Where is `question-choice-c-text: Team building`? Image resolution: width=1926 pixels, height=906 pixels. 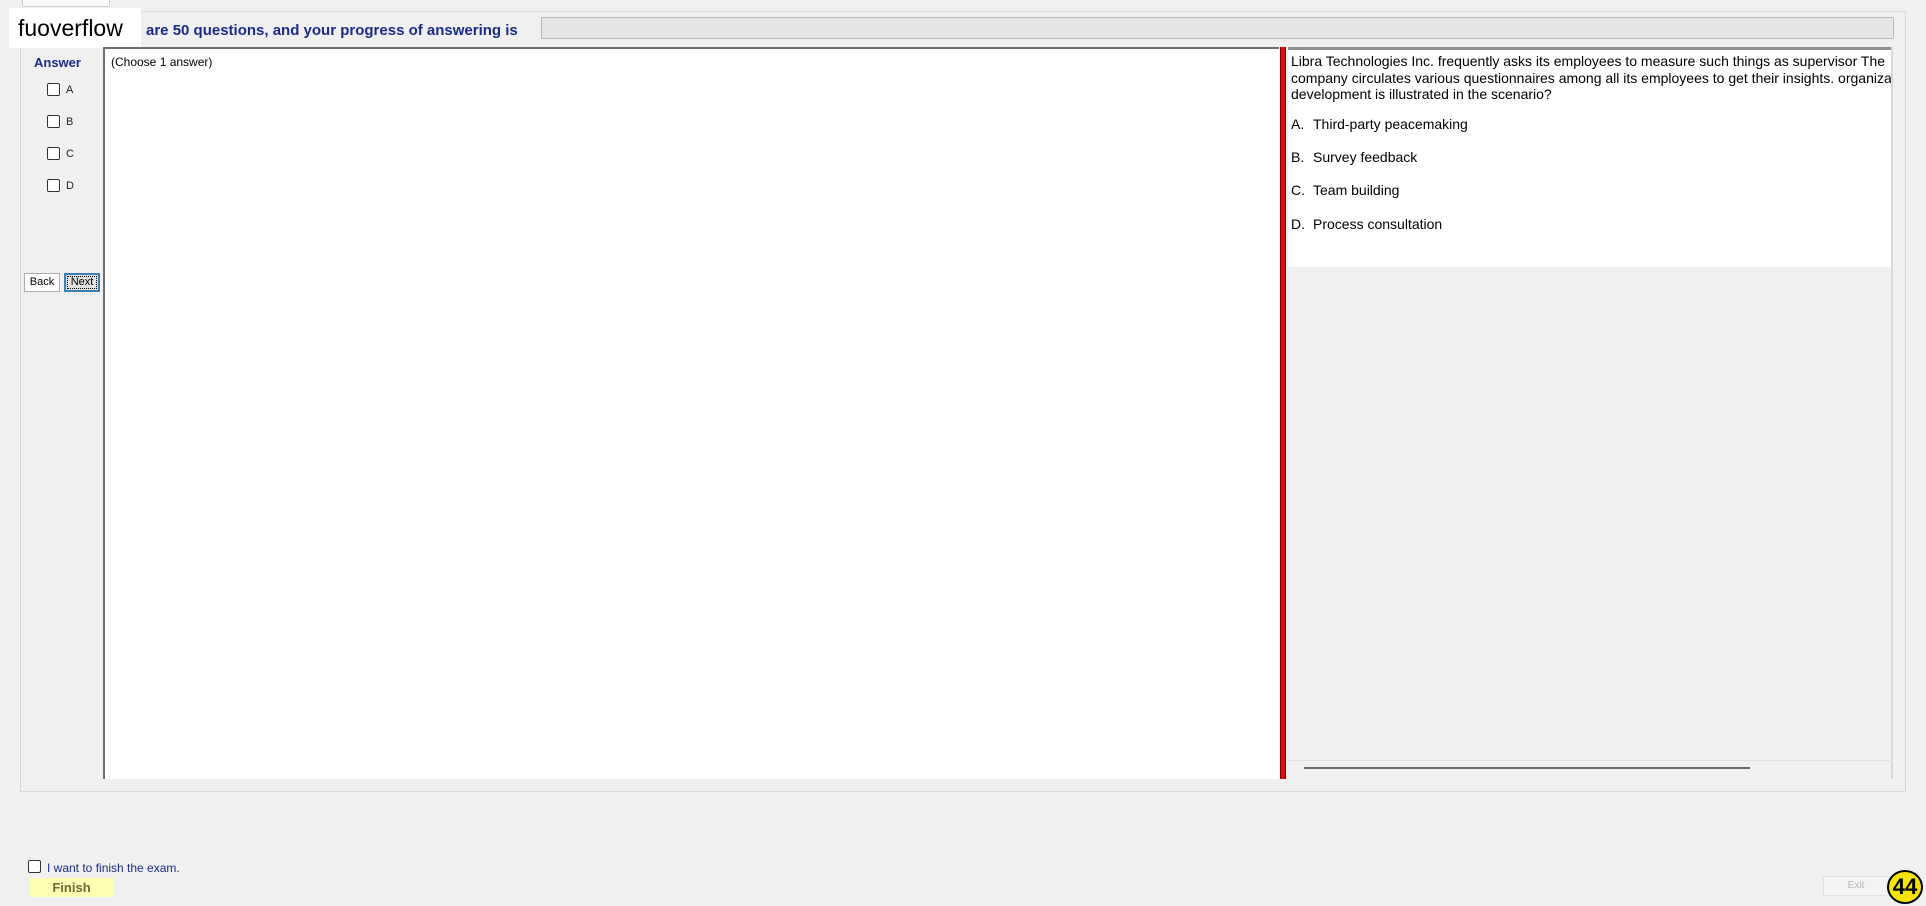
question-choice-c-text: Team building is located at coordinates (1356, 190).